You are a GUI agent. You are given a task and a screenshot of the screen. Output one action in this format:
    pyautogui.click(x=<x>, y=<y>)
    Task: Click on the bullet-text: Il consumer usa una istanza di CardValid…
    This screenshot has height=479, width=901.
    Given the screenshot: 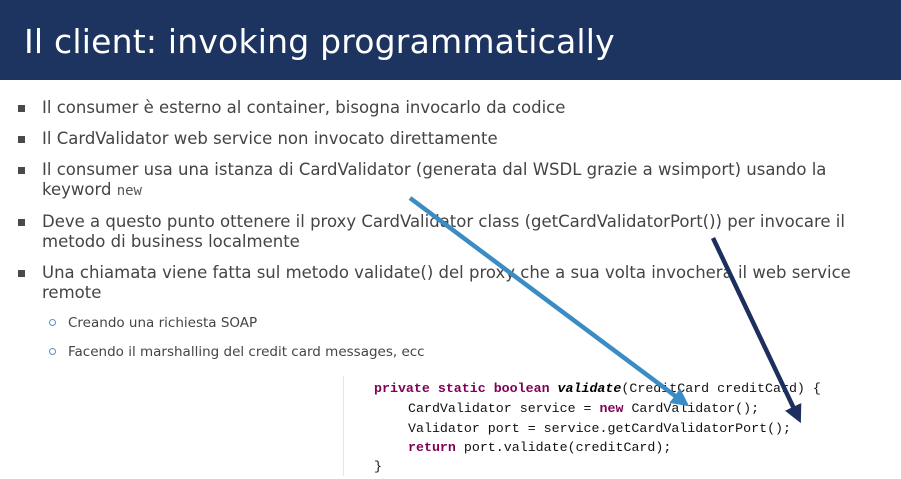 What is the action you would take?
    pyautogui.click(x=434, y=179)
    